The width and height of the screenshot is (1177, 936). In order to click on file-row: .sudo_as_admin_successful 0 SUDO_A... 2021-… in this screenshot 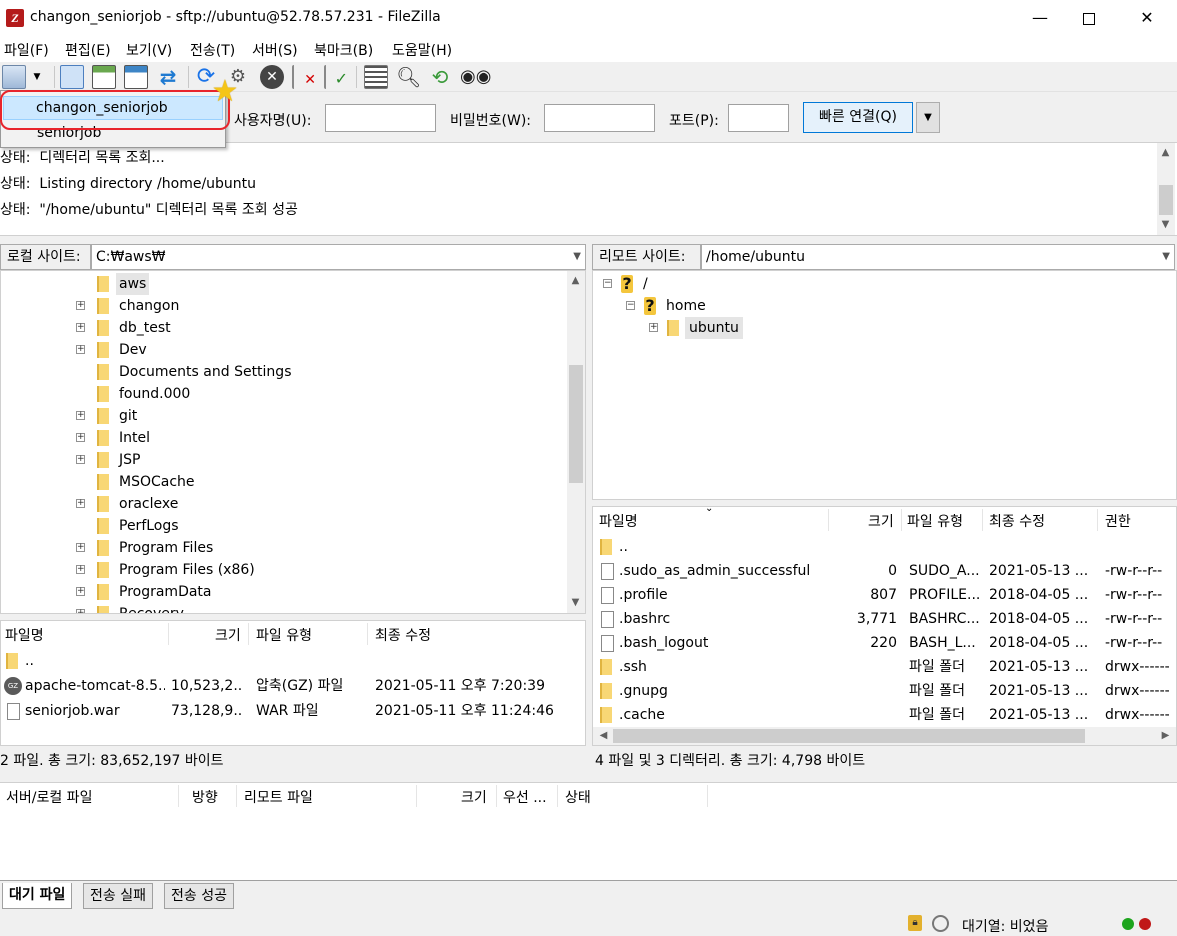, I will do `click(884, 571)`.